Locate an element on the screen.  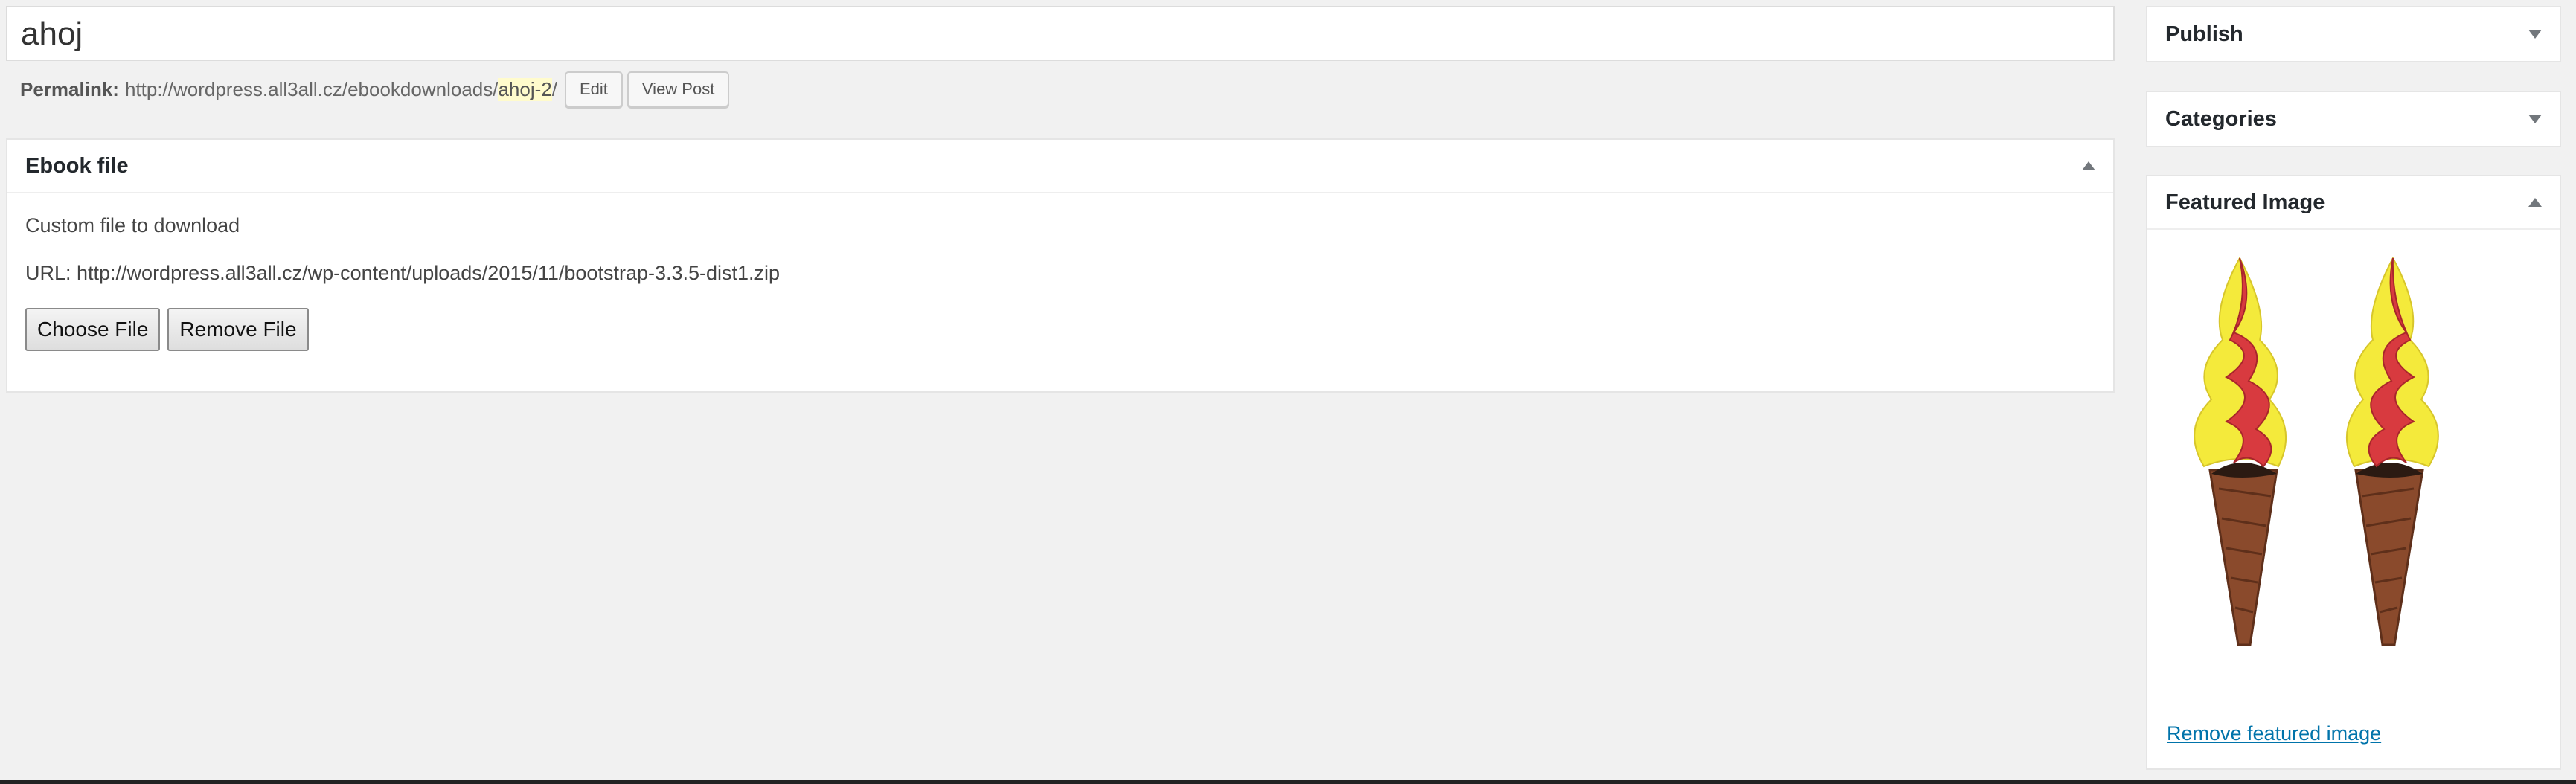
categories-title: Categories is located at coordinates (2221, 118).